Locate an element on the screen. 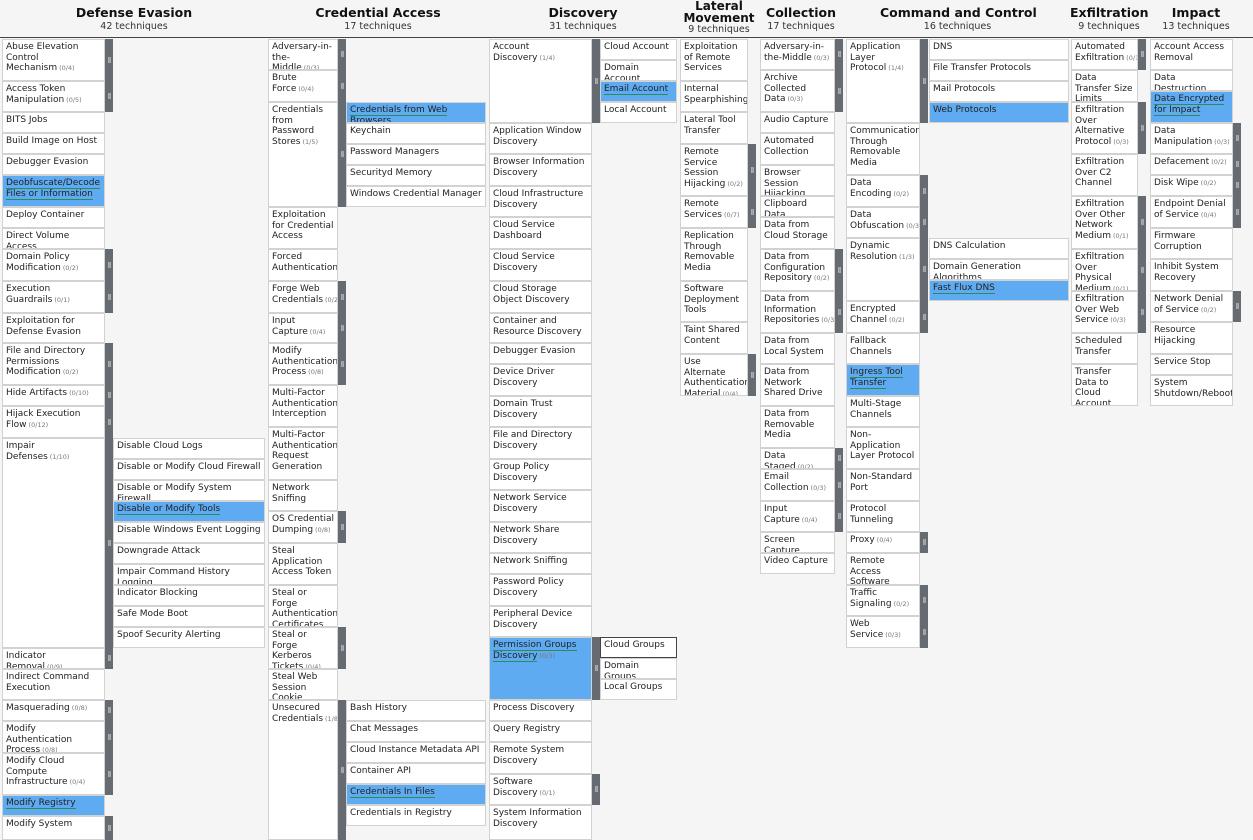 The width and height of the screenshot is (1253, 840). technique-exploitation-of-remote-services: Exploitation of Remote Services is located at coordinates (714, 60).